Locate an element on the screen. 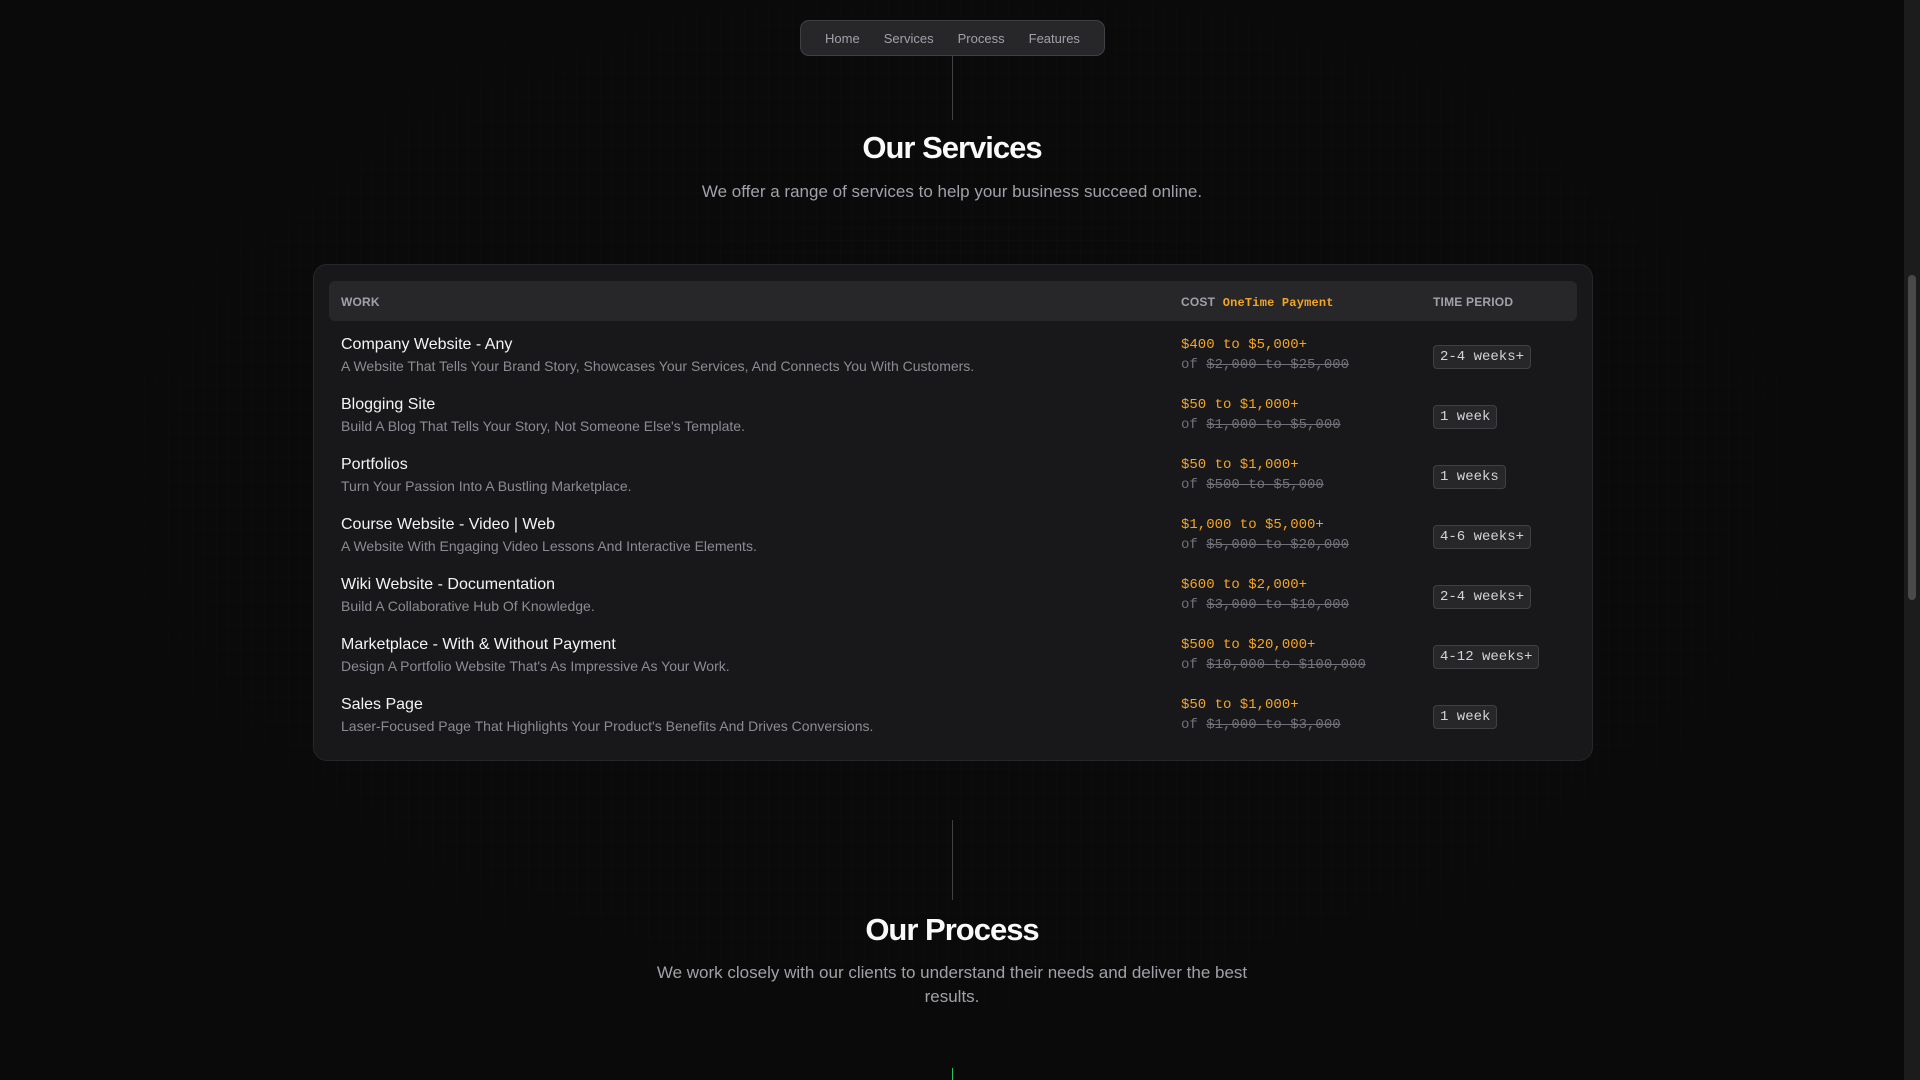  header-cost: COST OneTime Payment is located at coordinates (1257, 302).